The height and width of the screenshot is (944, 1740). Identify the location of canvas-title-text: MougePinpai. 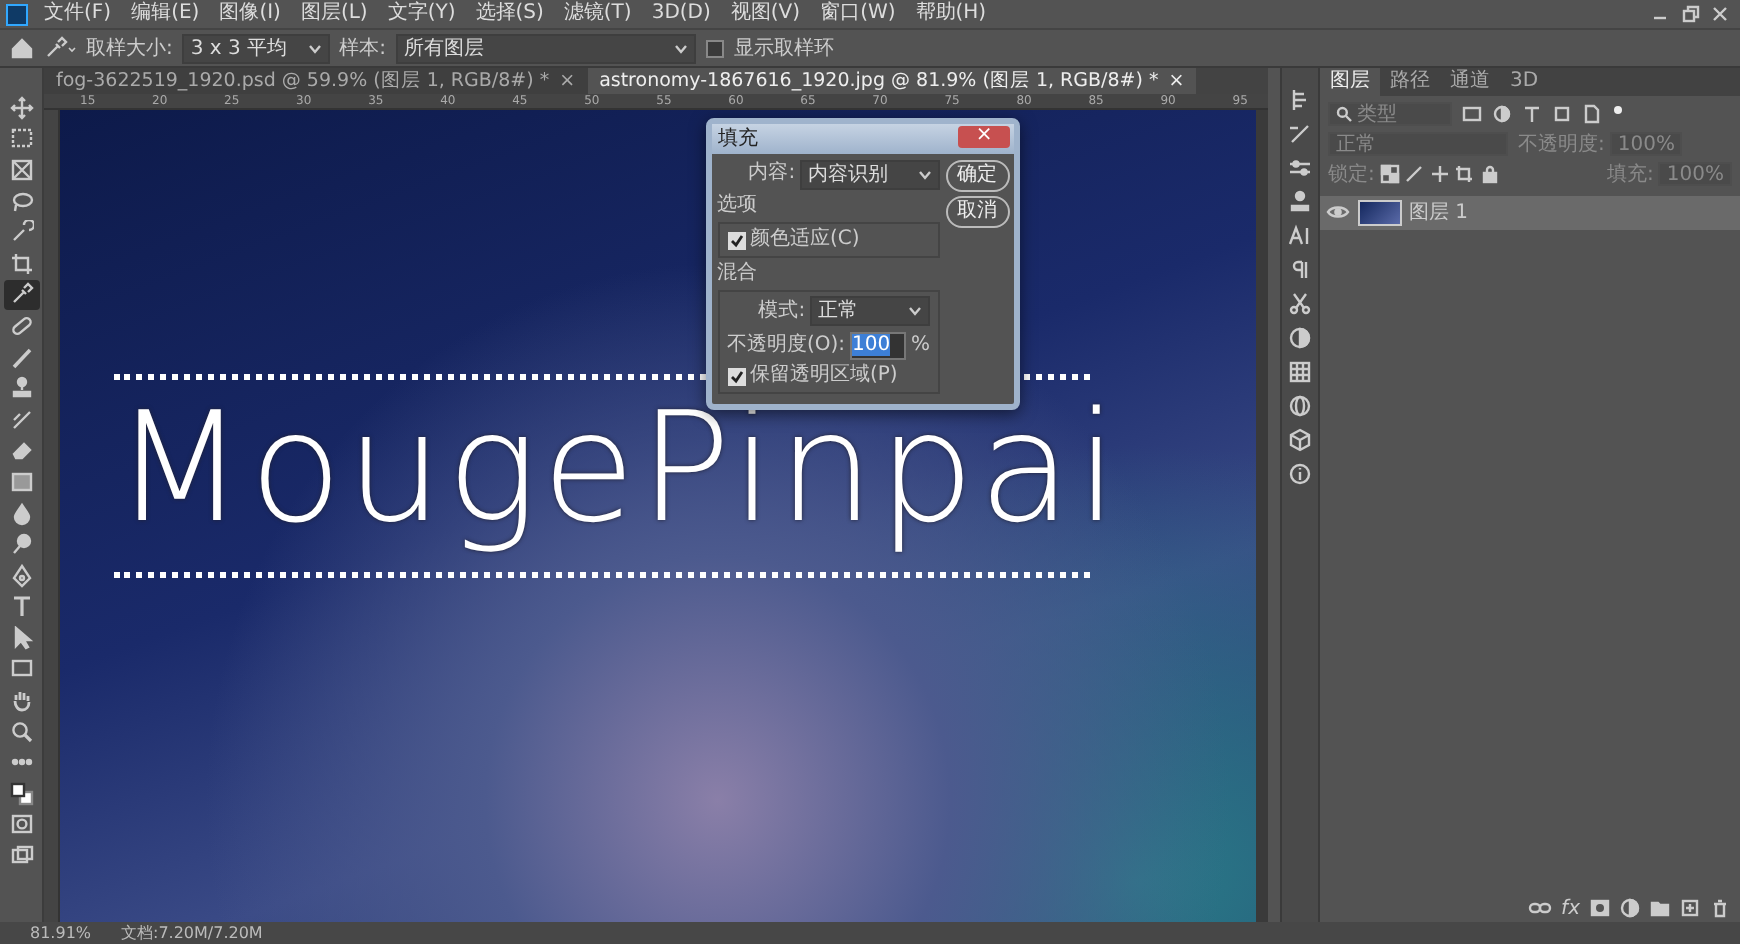
(618, 474).